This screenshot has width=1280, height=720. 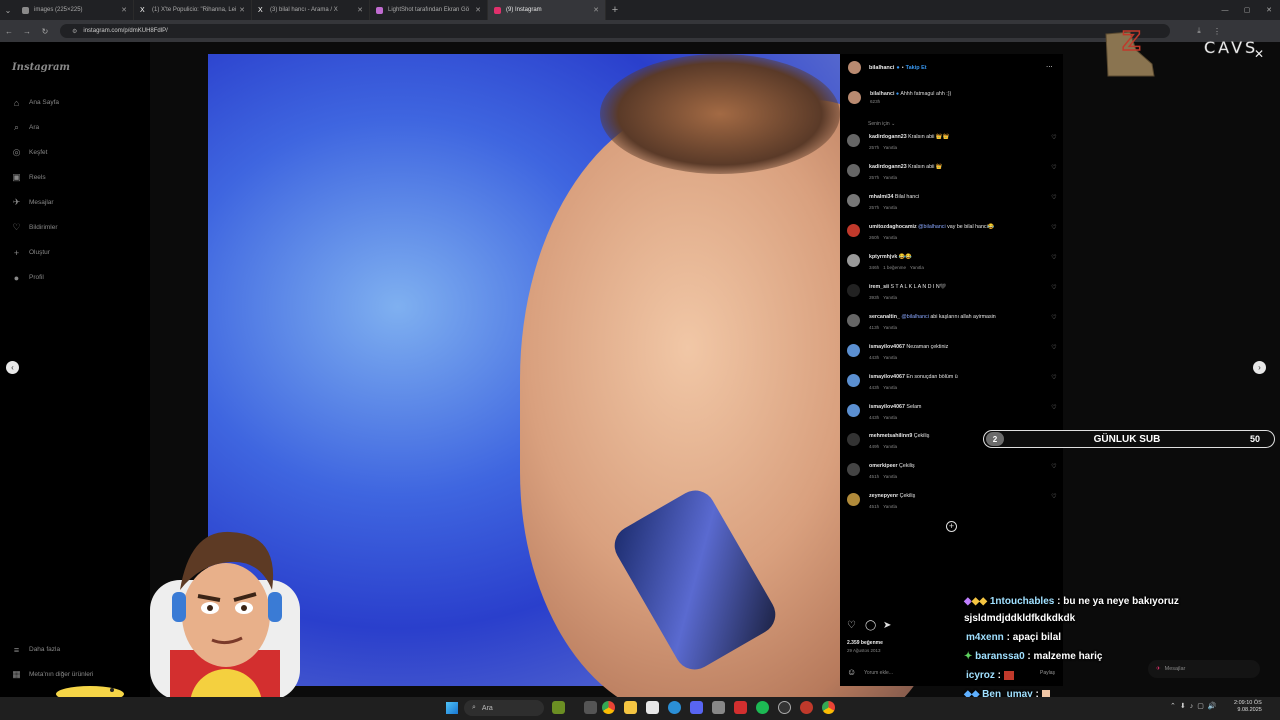 What do you see at coordinates (1047, 673) in the screenshot?
I see `share-button: Paylaş` at bounding box center [1047, 673].